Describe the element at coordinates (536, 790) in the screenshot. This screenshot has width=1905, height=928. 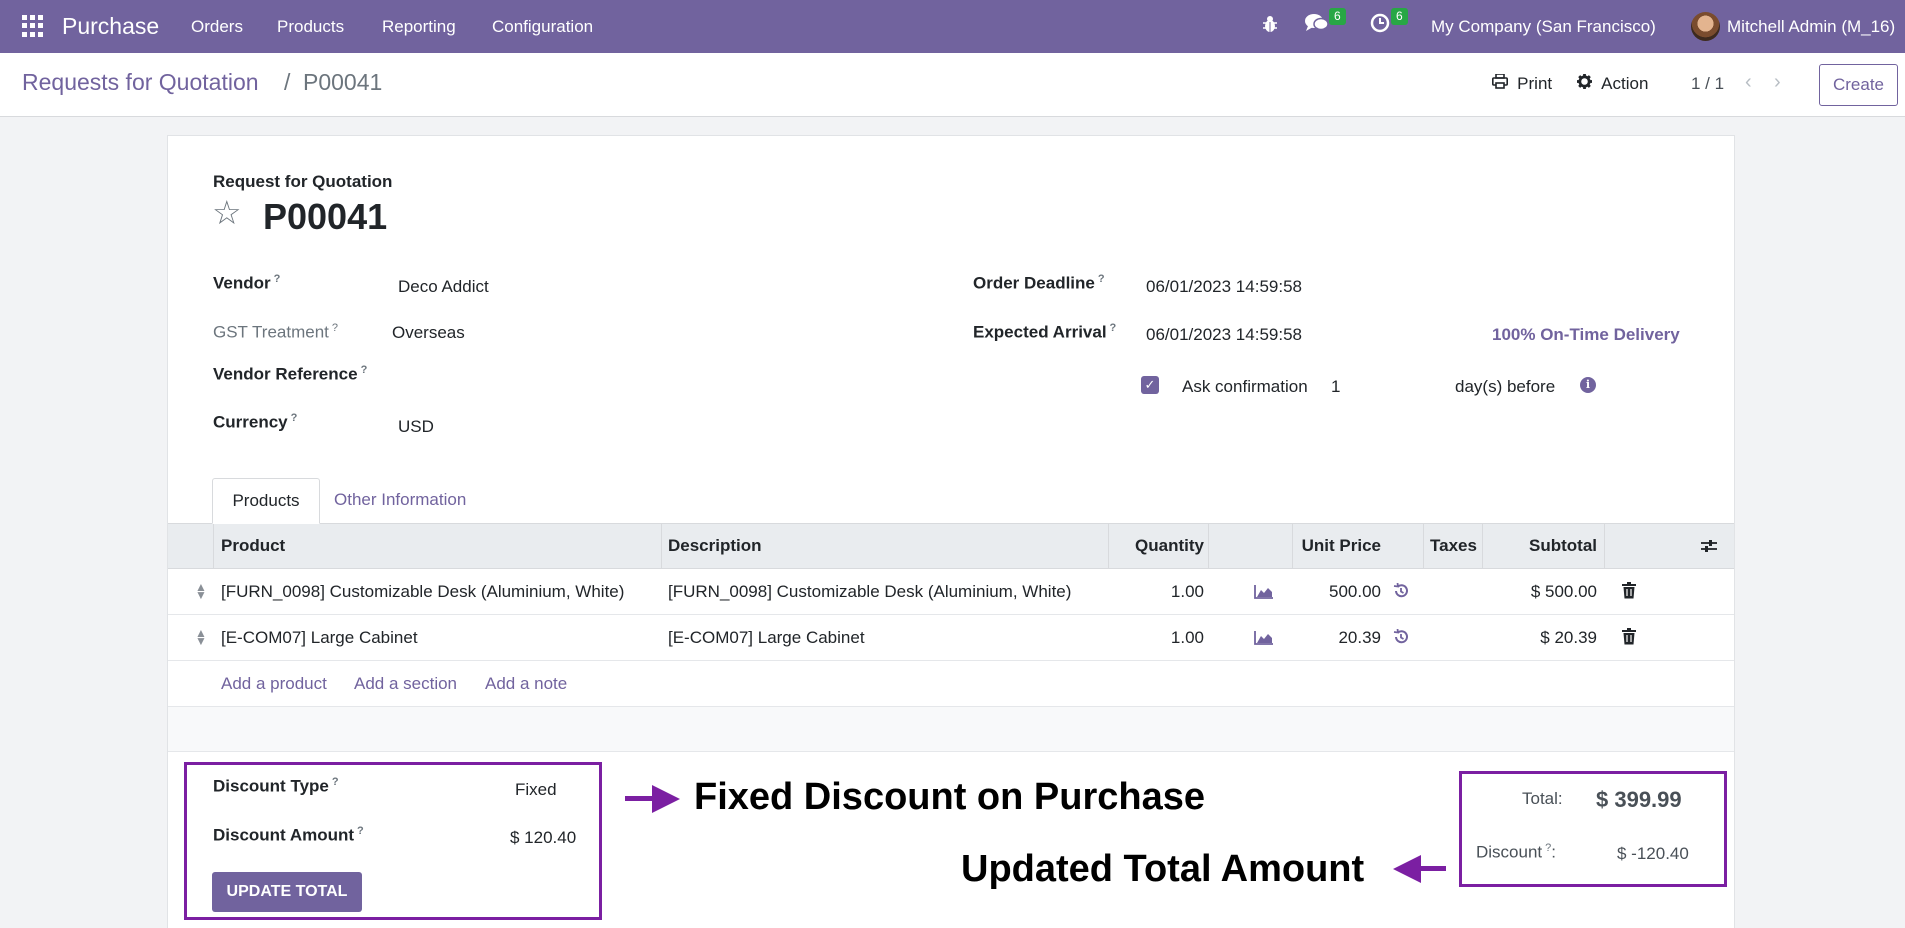
I see `discount-type-field: Fixed` at that location.